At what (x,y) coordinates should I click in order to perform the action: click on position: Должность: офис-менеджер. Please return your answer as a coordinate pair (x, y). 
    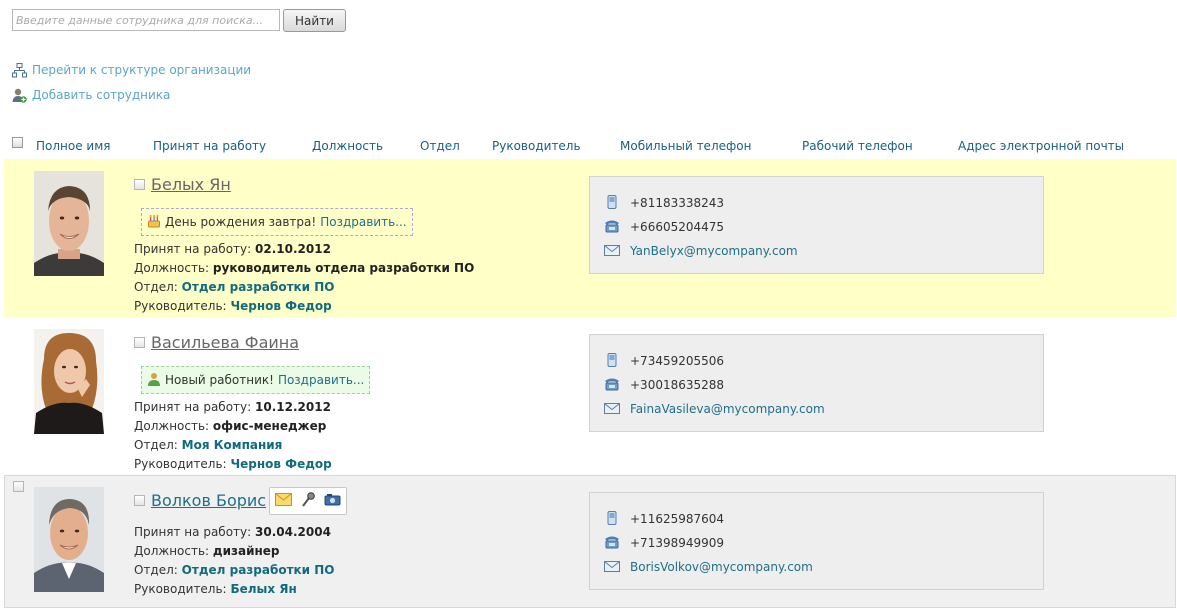
    Looking at the image, I should click on (230, 426).